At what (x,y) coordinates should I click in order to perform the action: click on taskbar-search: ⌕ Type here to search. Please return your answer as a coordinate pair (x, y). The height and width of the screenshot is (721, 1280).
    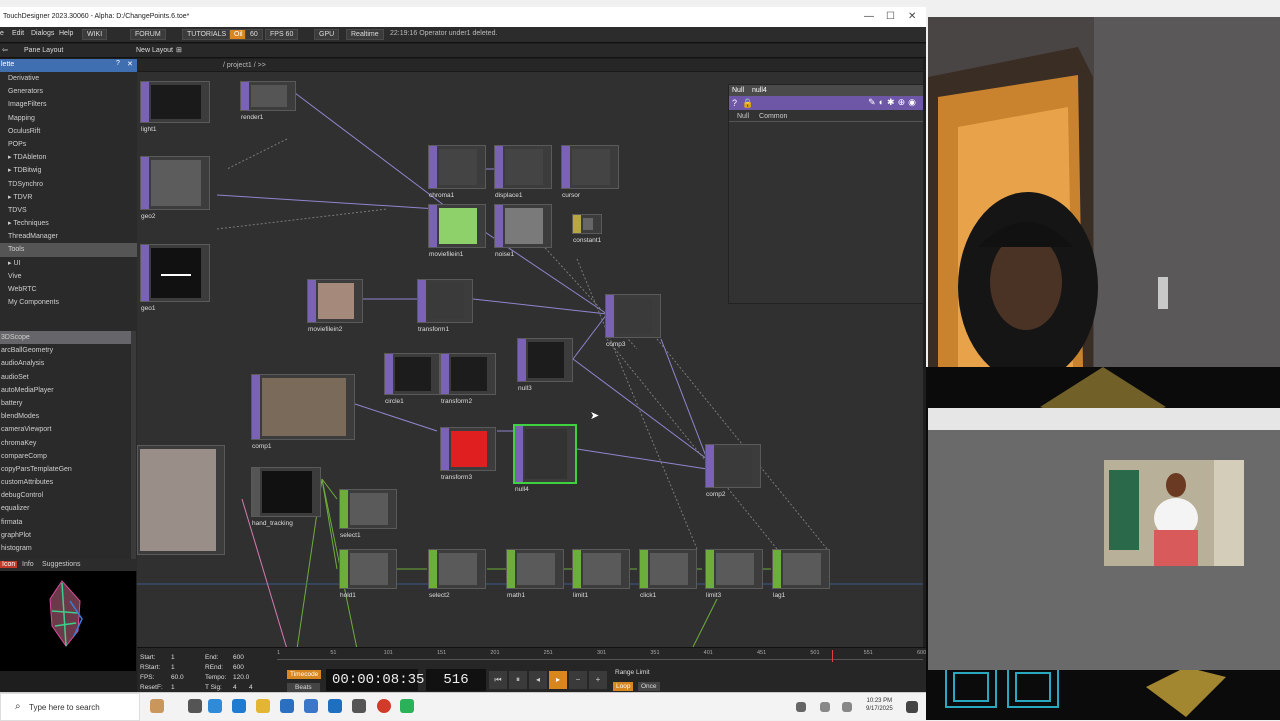
    Looking at the image, I should click on (70, 707).